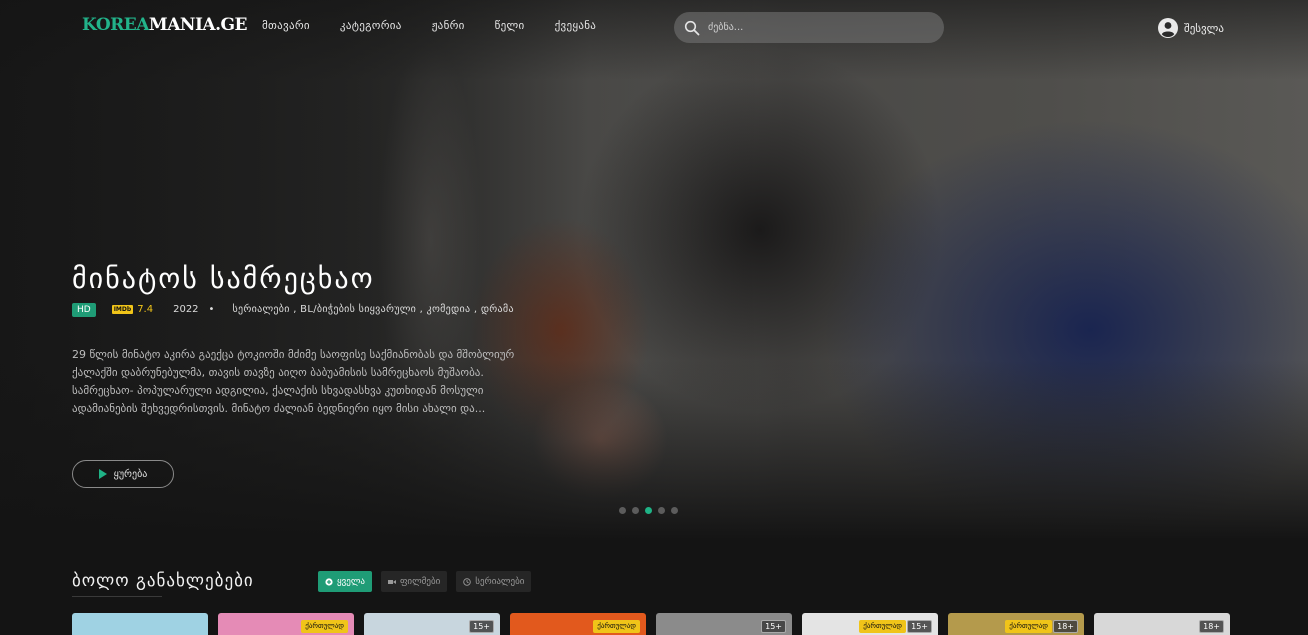 This screenshot has width=1308, height=635. I want to click on user-avatar-icon, so click(1168, 28).